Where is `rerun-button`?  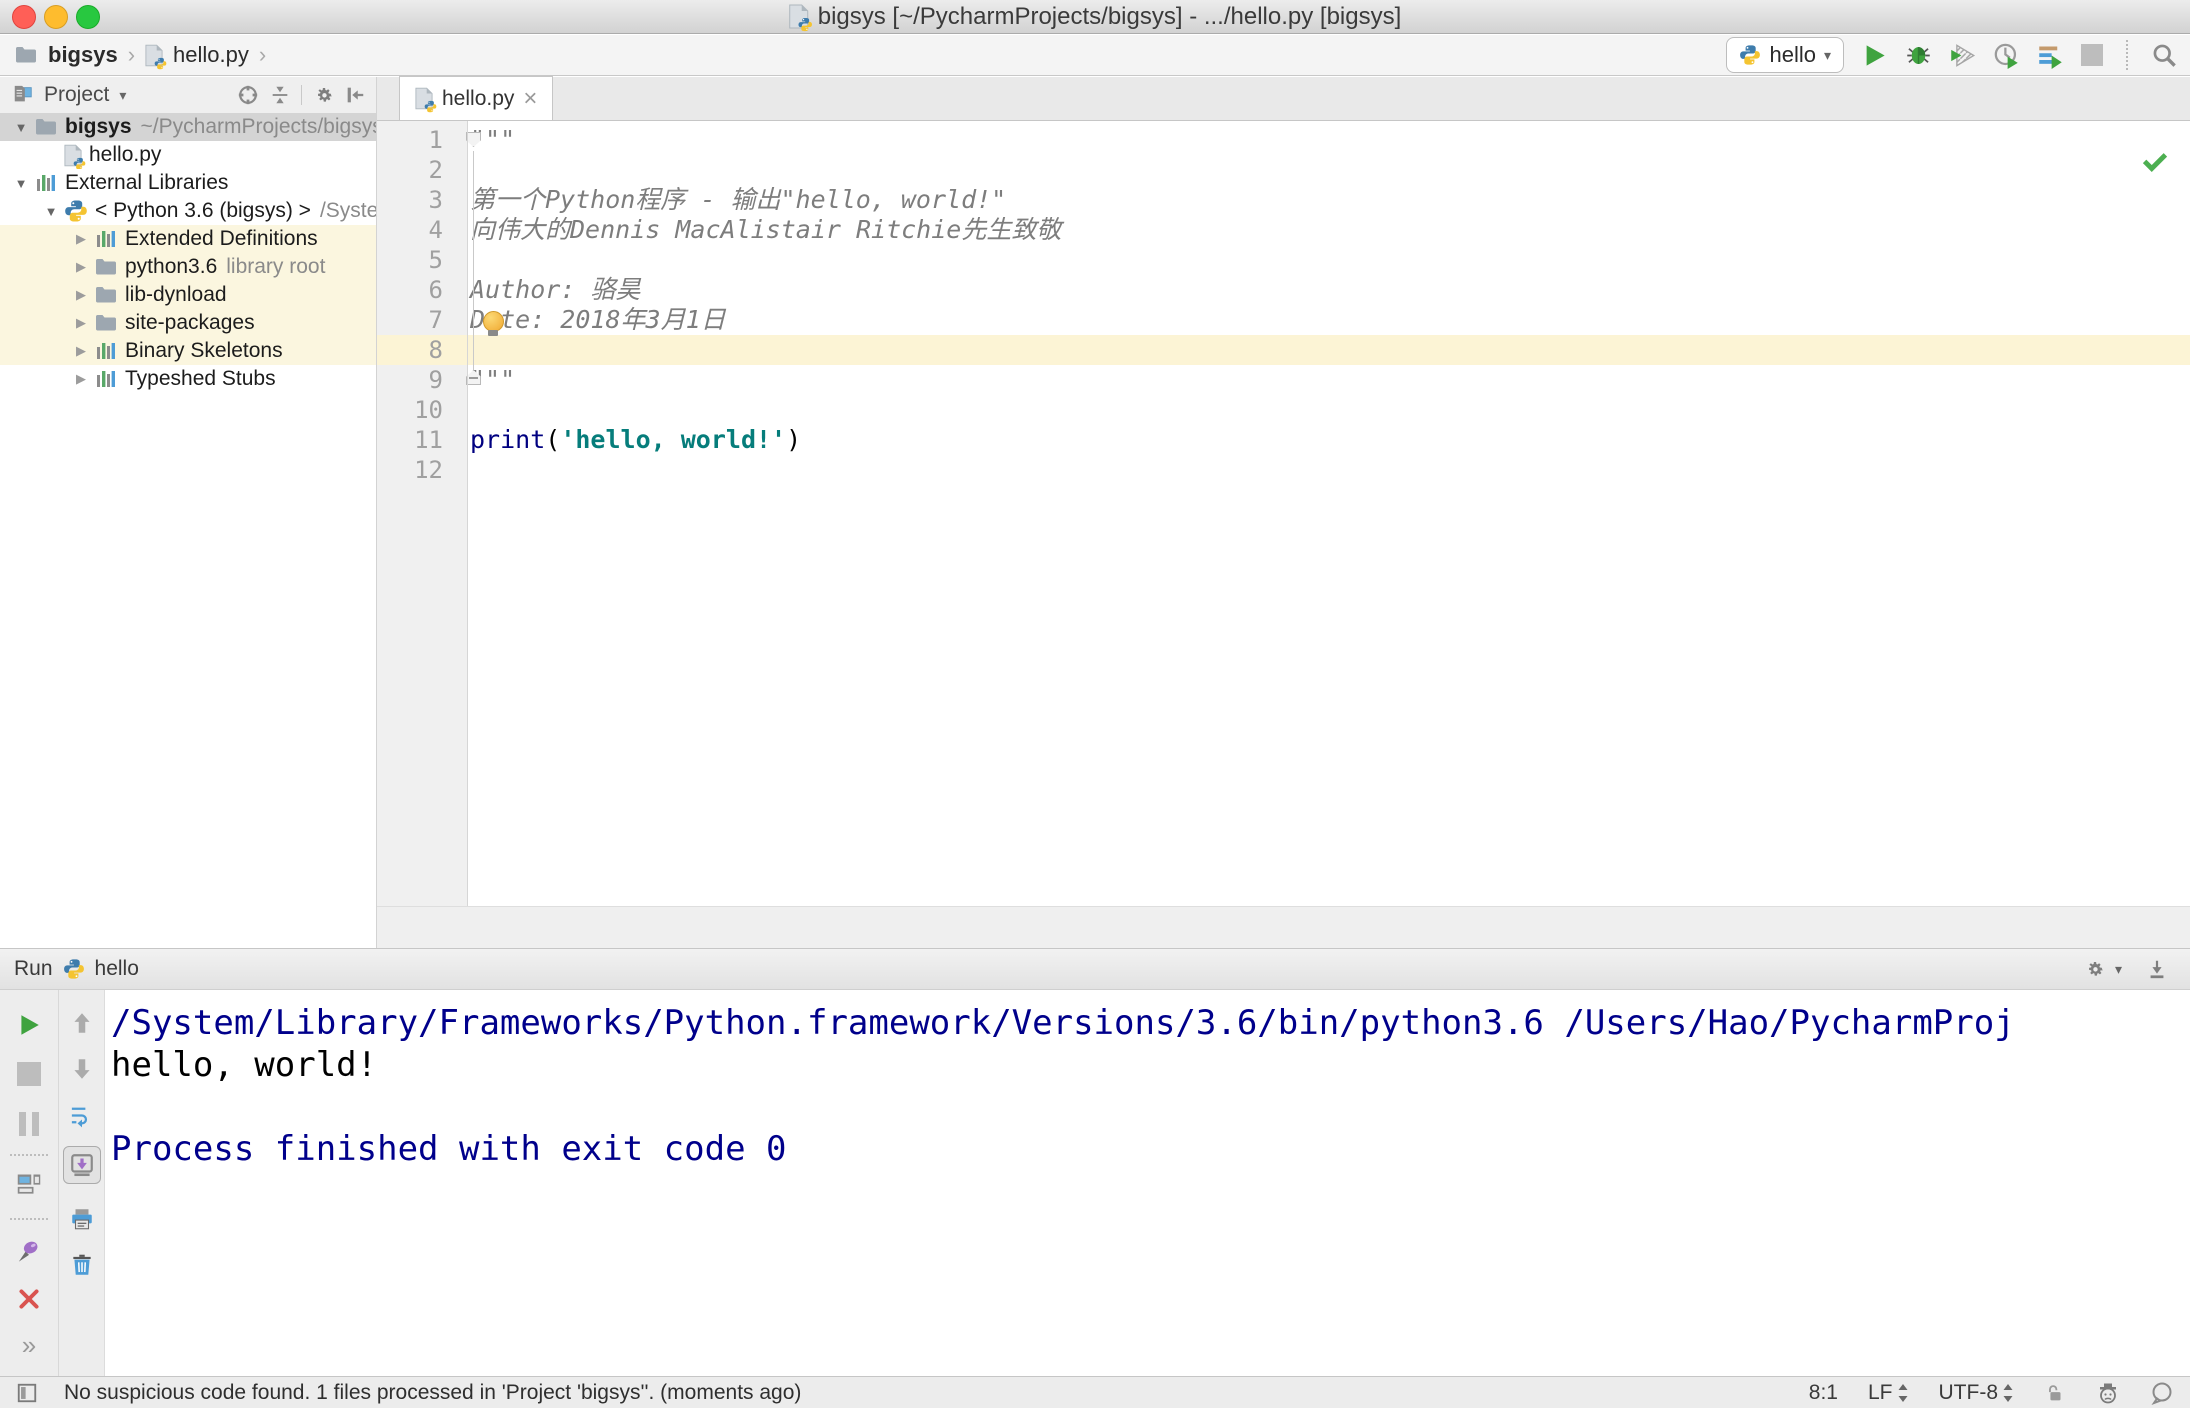
rerun-button is located at coordinates (29, 1025).